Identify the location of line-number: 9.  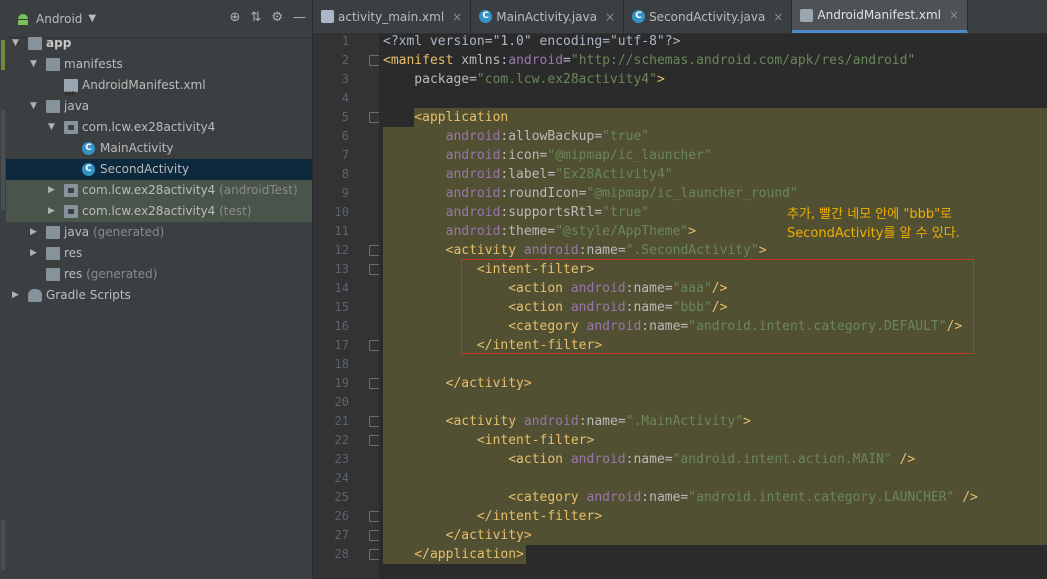
(345, 193).